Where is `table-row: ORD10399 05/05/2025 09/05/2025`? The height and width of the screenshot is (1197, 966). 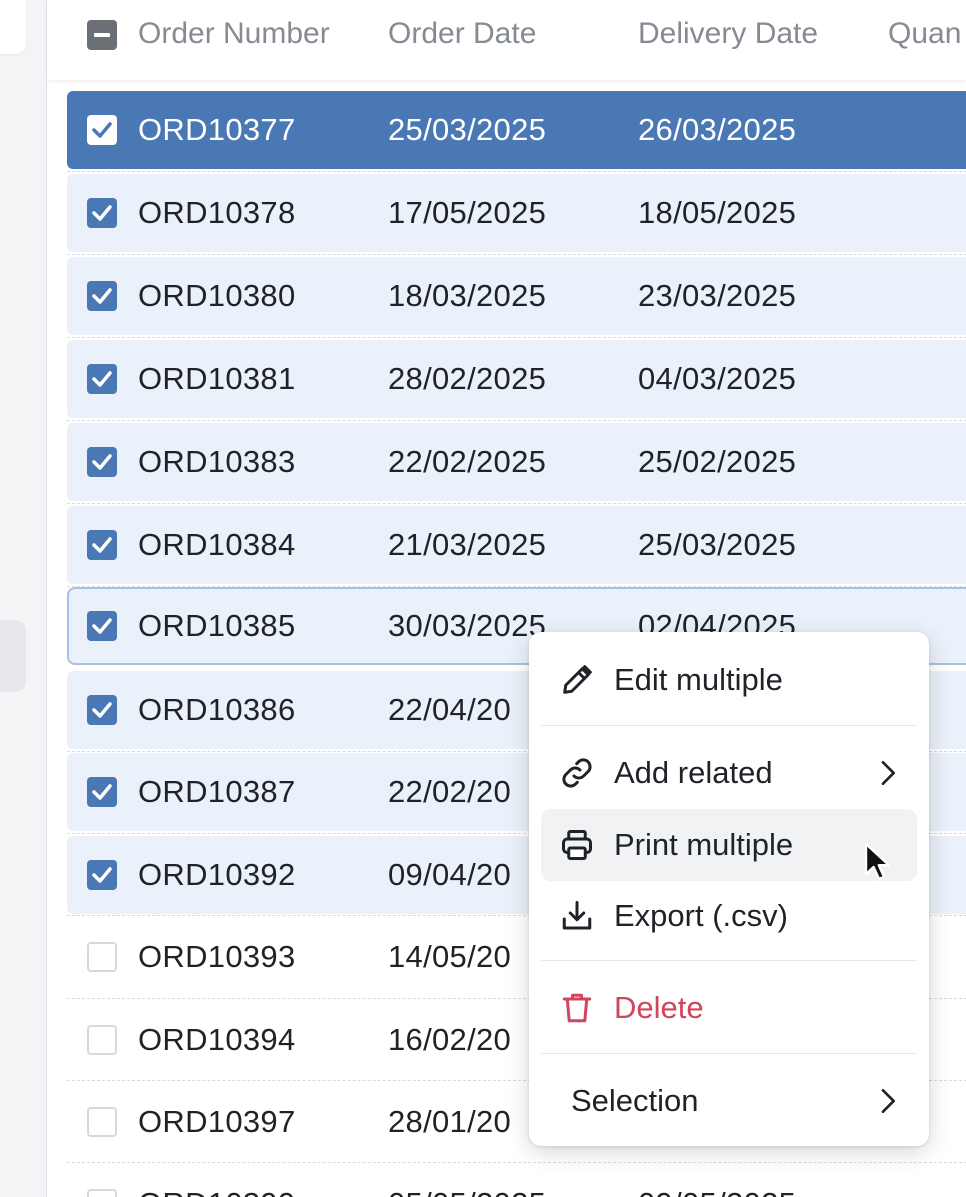 table-row: ORD10399 05/05/2025 09/05/2025 is located at coordinates (516, 1181).